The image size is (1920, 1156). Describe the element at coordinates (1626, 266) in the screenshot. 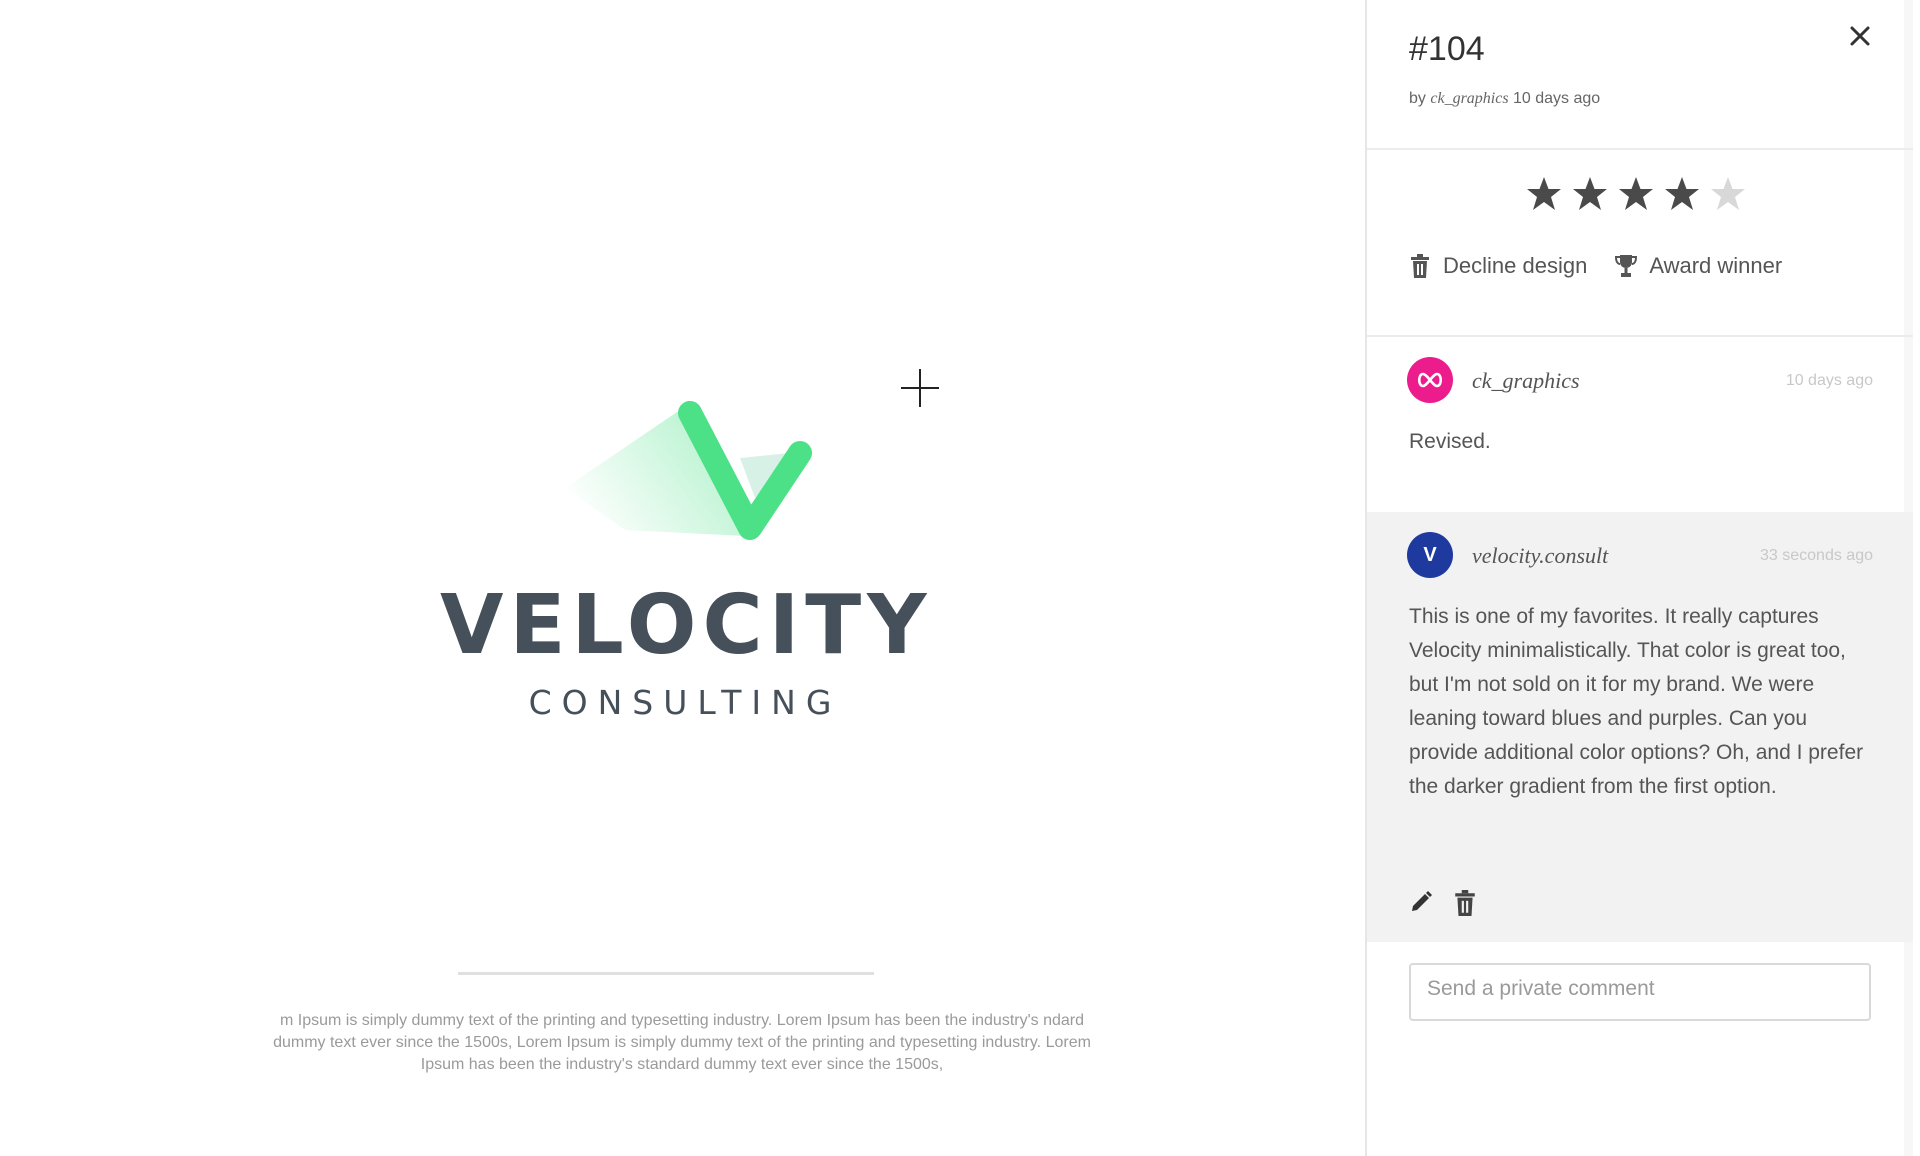

I see `trophy-icon` at that location.